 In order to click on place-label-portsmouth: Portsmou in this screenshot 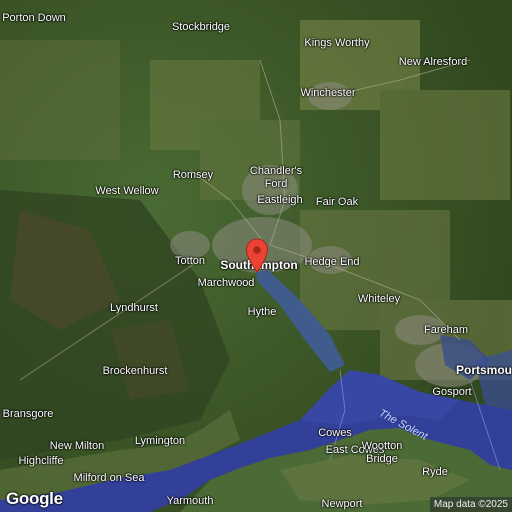, I will do `click(483, 370)`.